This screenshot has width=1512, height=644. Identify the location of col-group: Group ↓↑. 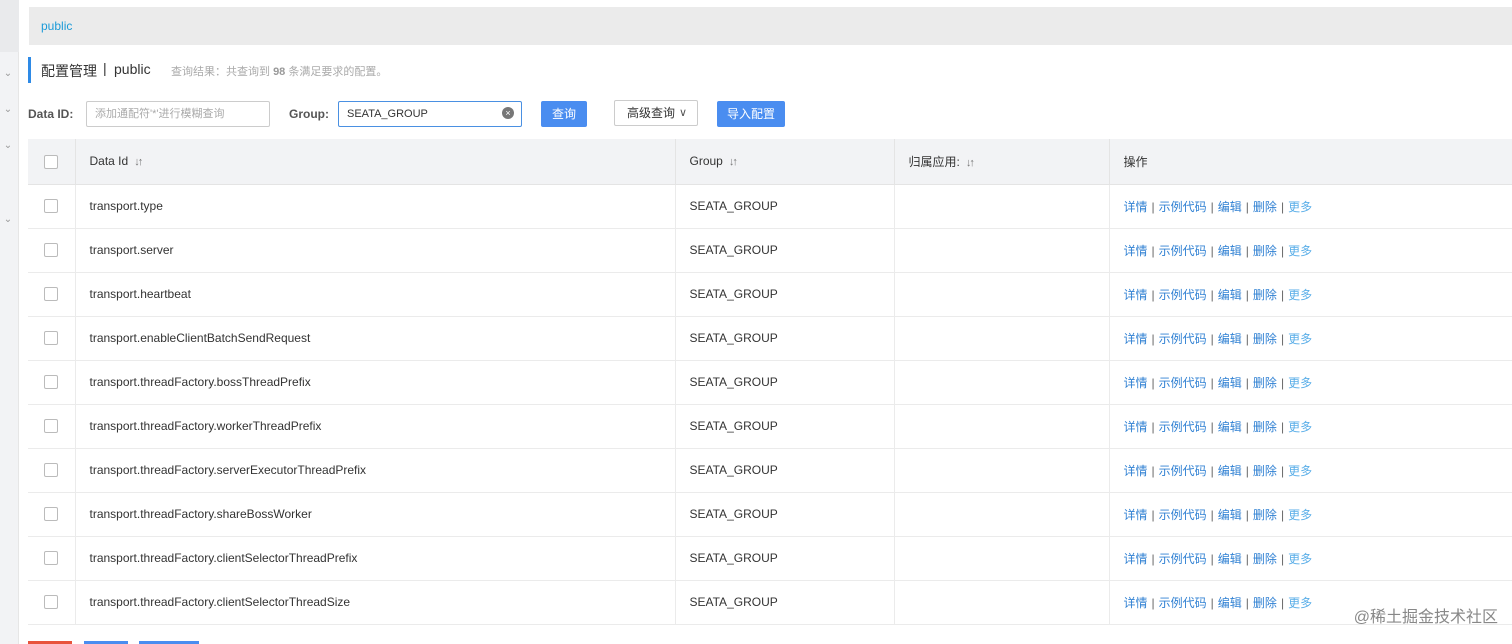
(784, 162).